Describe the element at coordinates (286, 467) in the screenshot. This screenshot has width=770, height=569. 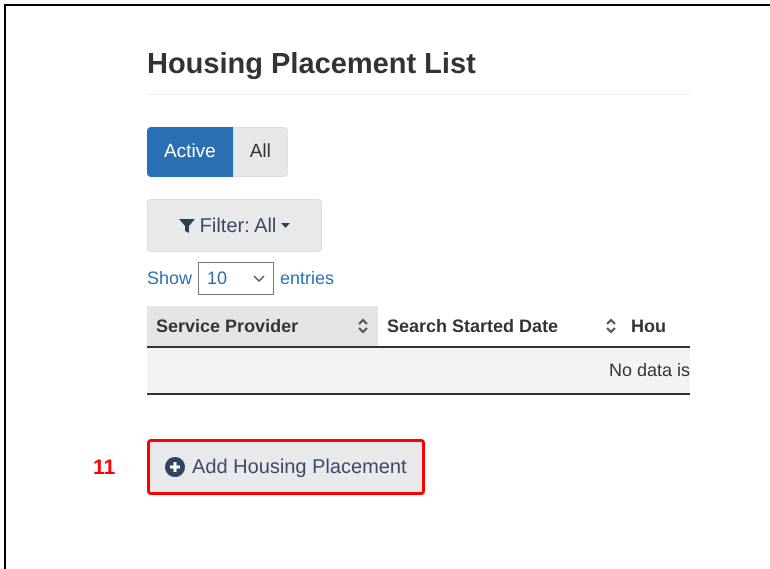
I see `add-placement-button: Add Housing Placement` at that location.